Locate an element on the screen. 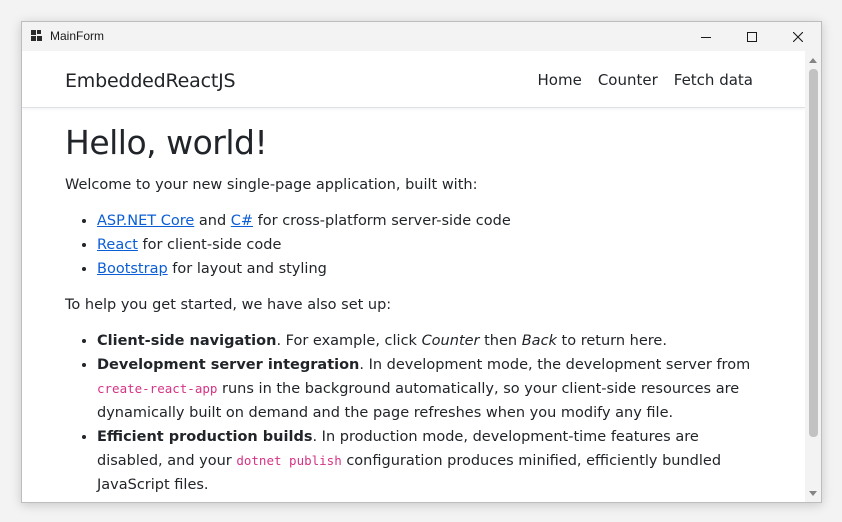 The width and height of the screenshot is (842, 522). scrollbar-thumb is located at coordinates (813, 253).